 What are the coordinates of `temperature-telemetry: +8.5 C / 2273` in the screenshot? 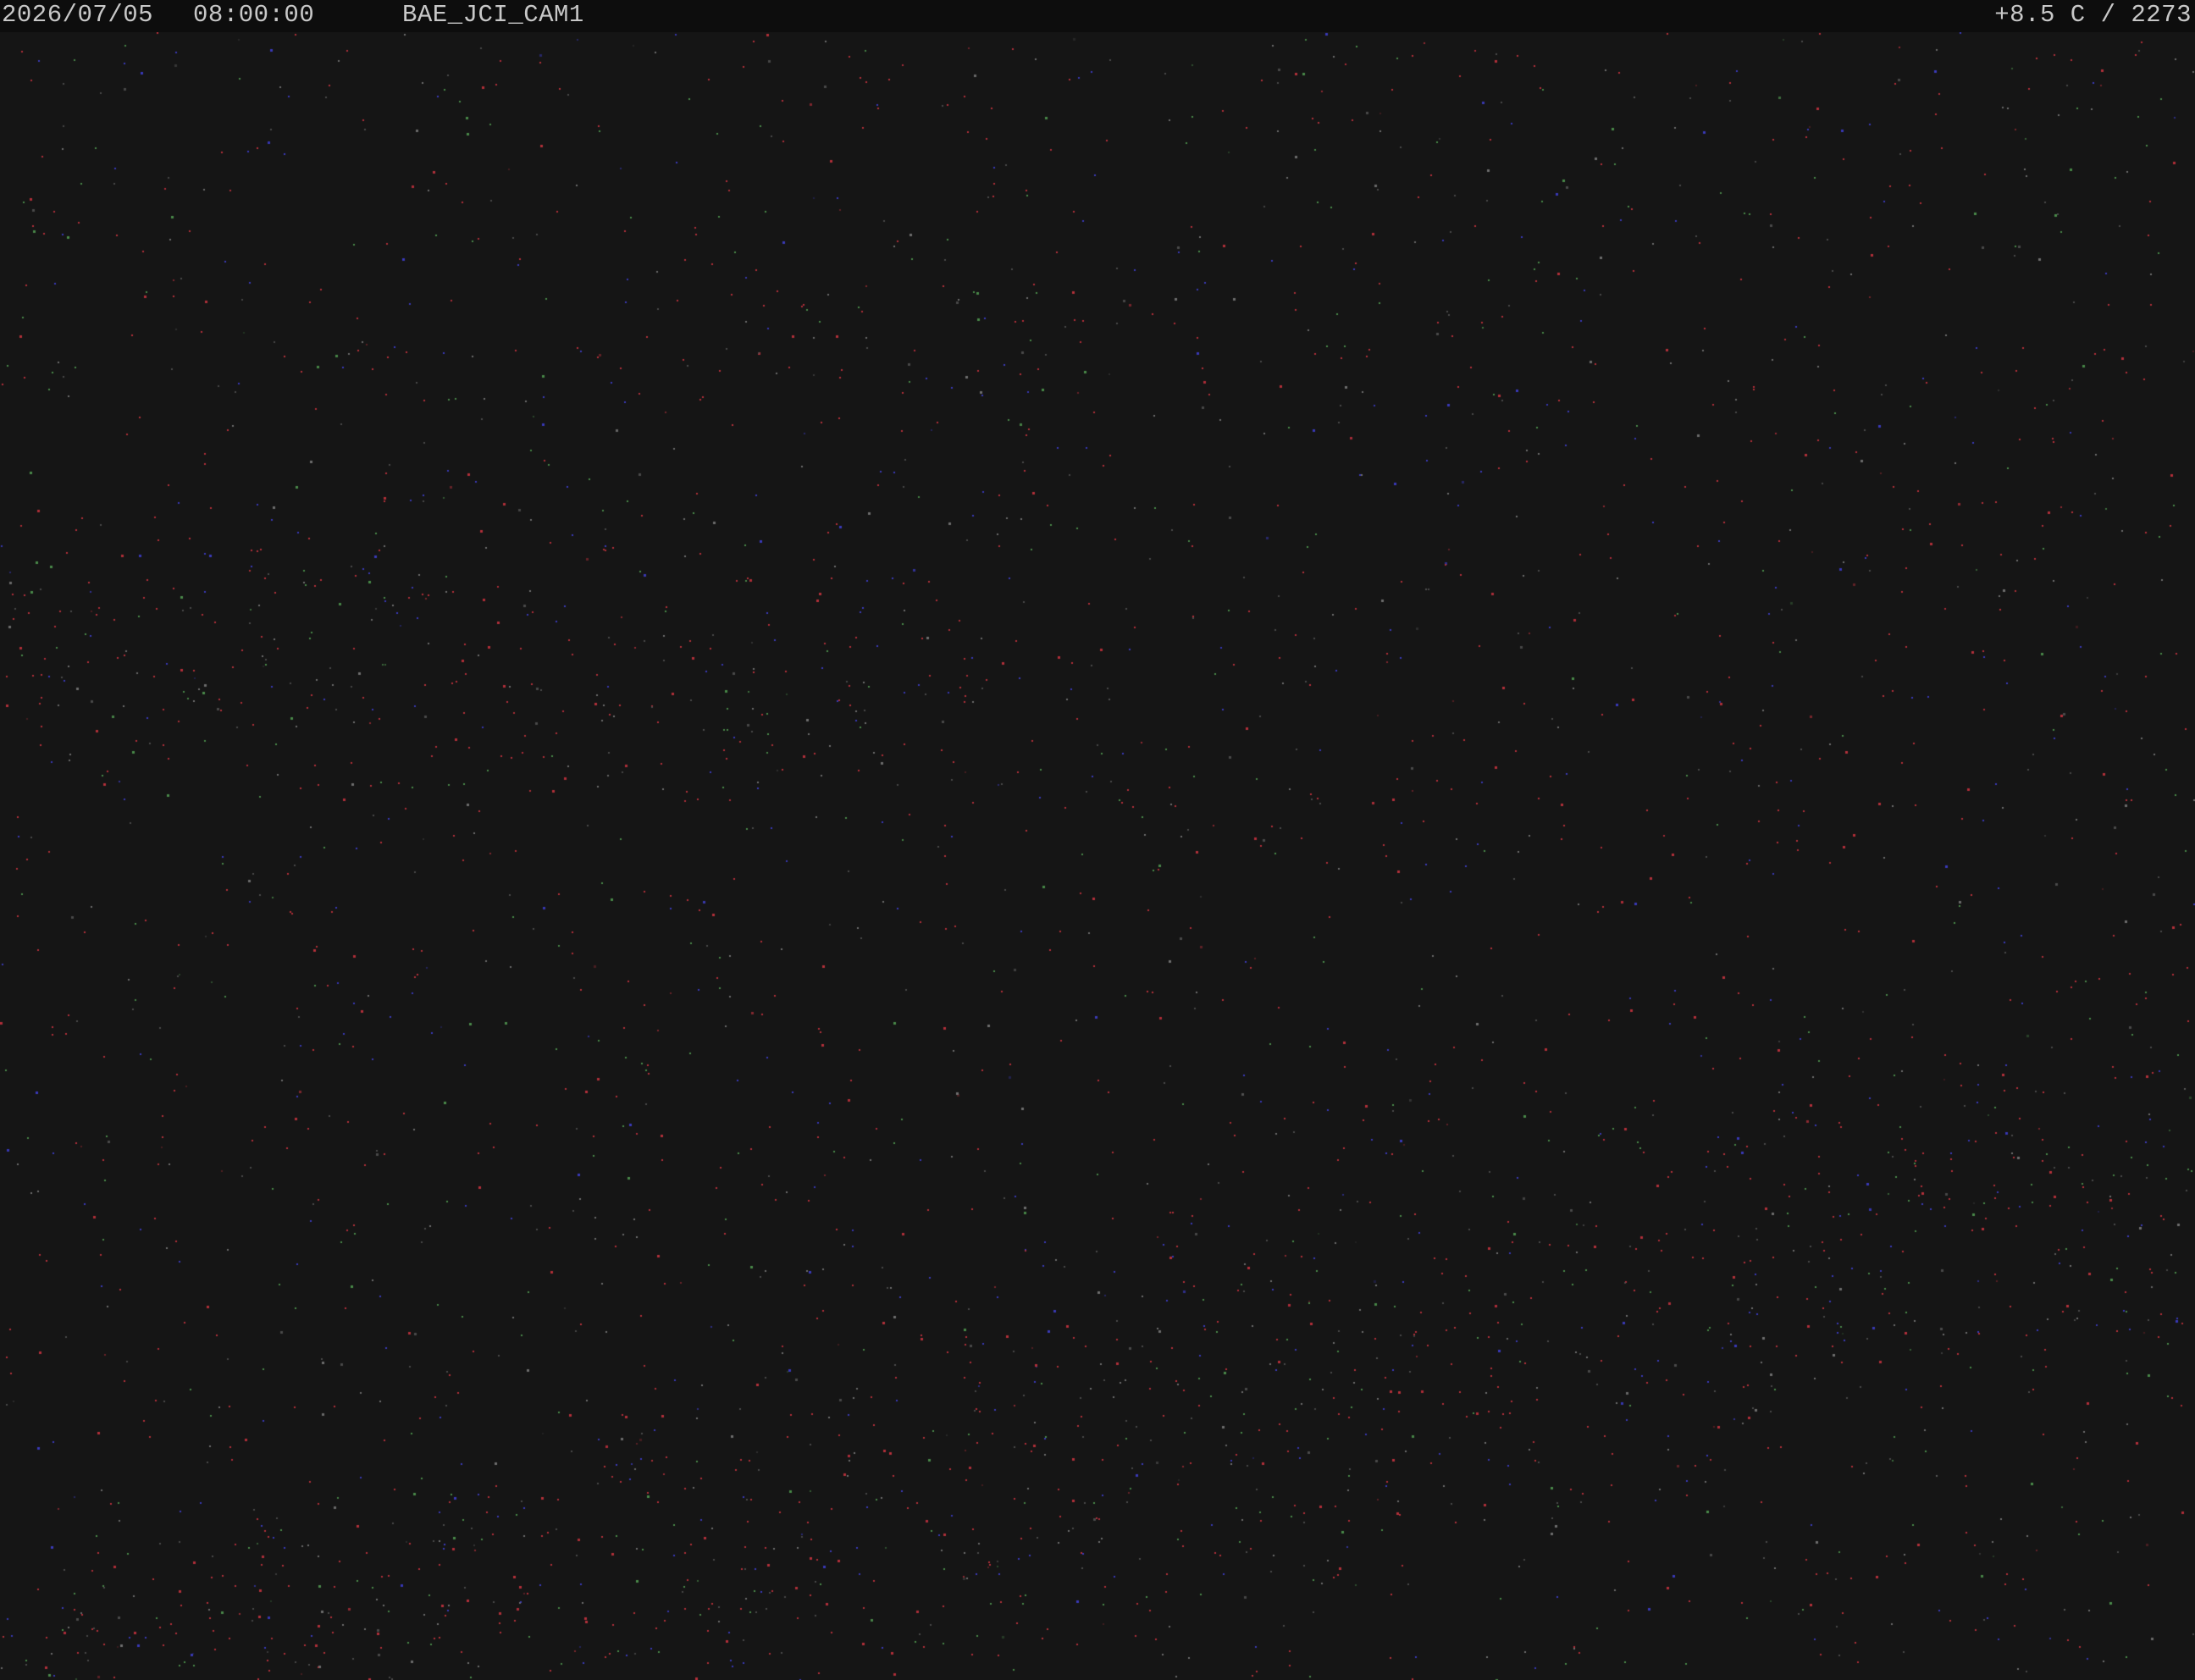 It's located at (2093, 15).